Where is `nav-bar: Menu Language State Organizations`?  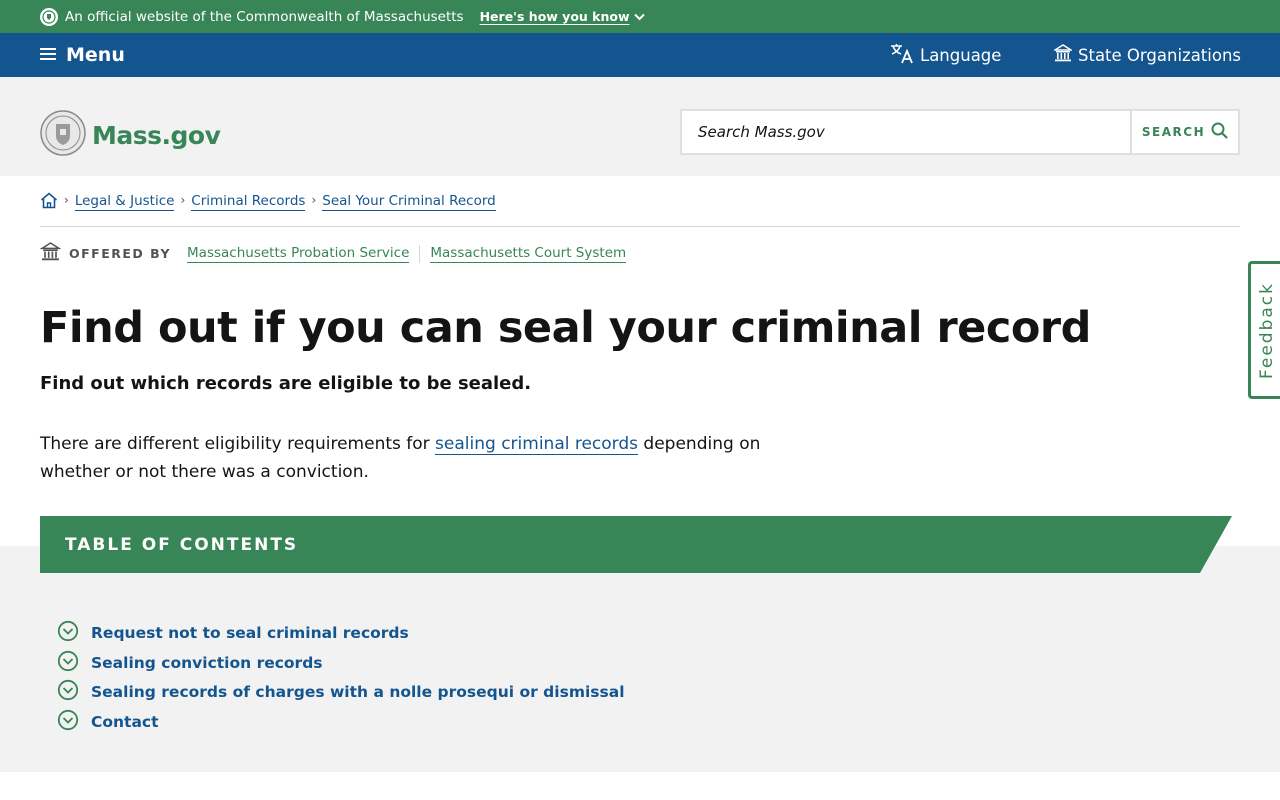 nav-bar: Menu Language State Organizations is located at coordinates (640, 55).